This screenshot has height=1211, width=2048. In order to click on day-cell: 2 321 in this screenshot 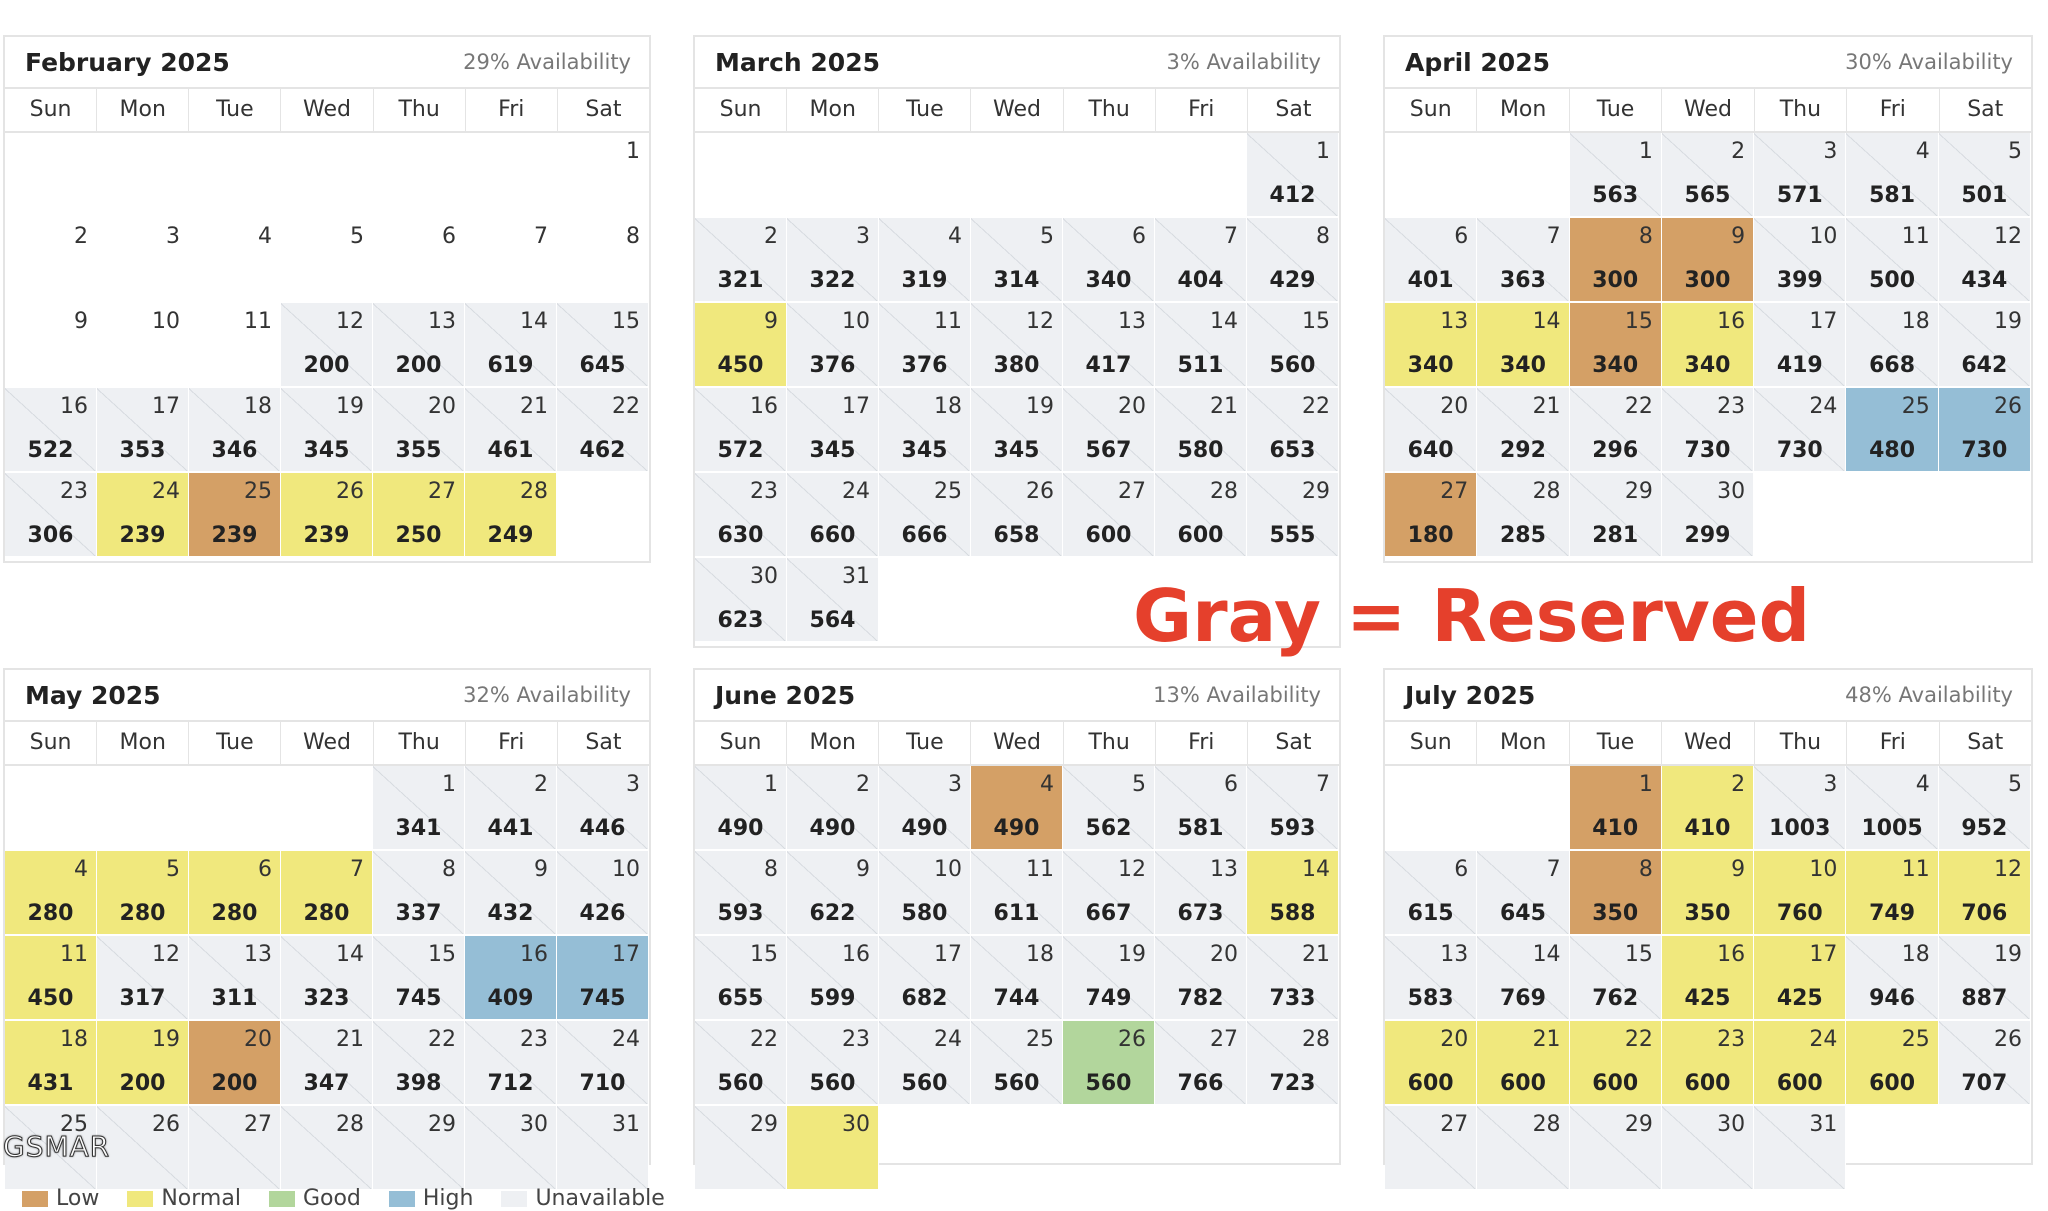, I will do `click(741, 260)`.